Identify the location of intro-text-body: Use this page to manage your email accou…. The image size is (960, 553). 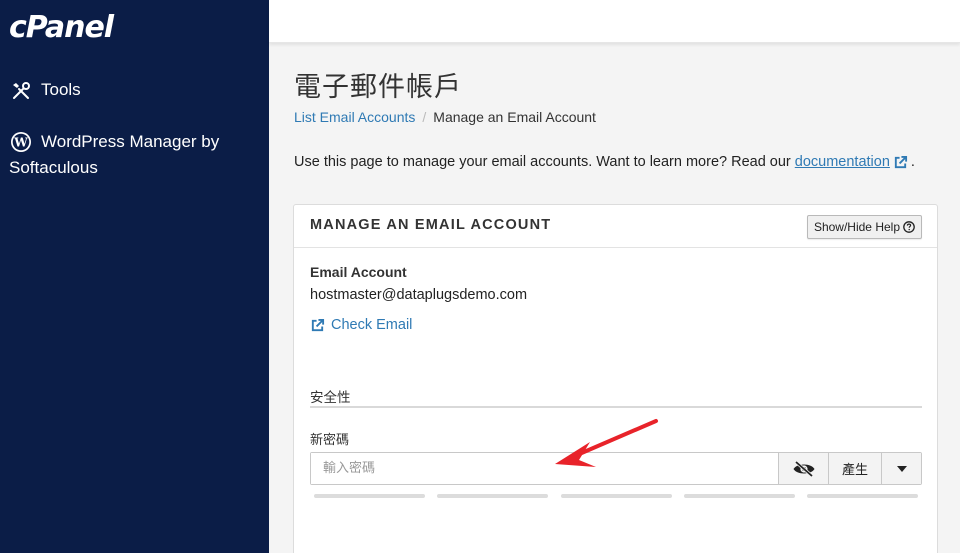
(542, 162).